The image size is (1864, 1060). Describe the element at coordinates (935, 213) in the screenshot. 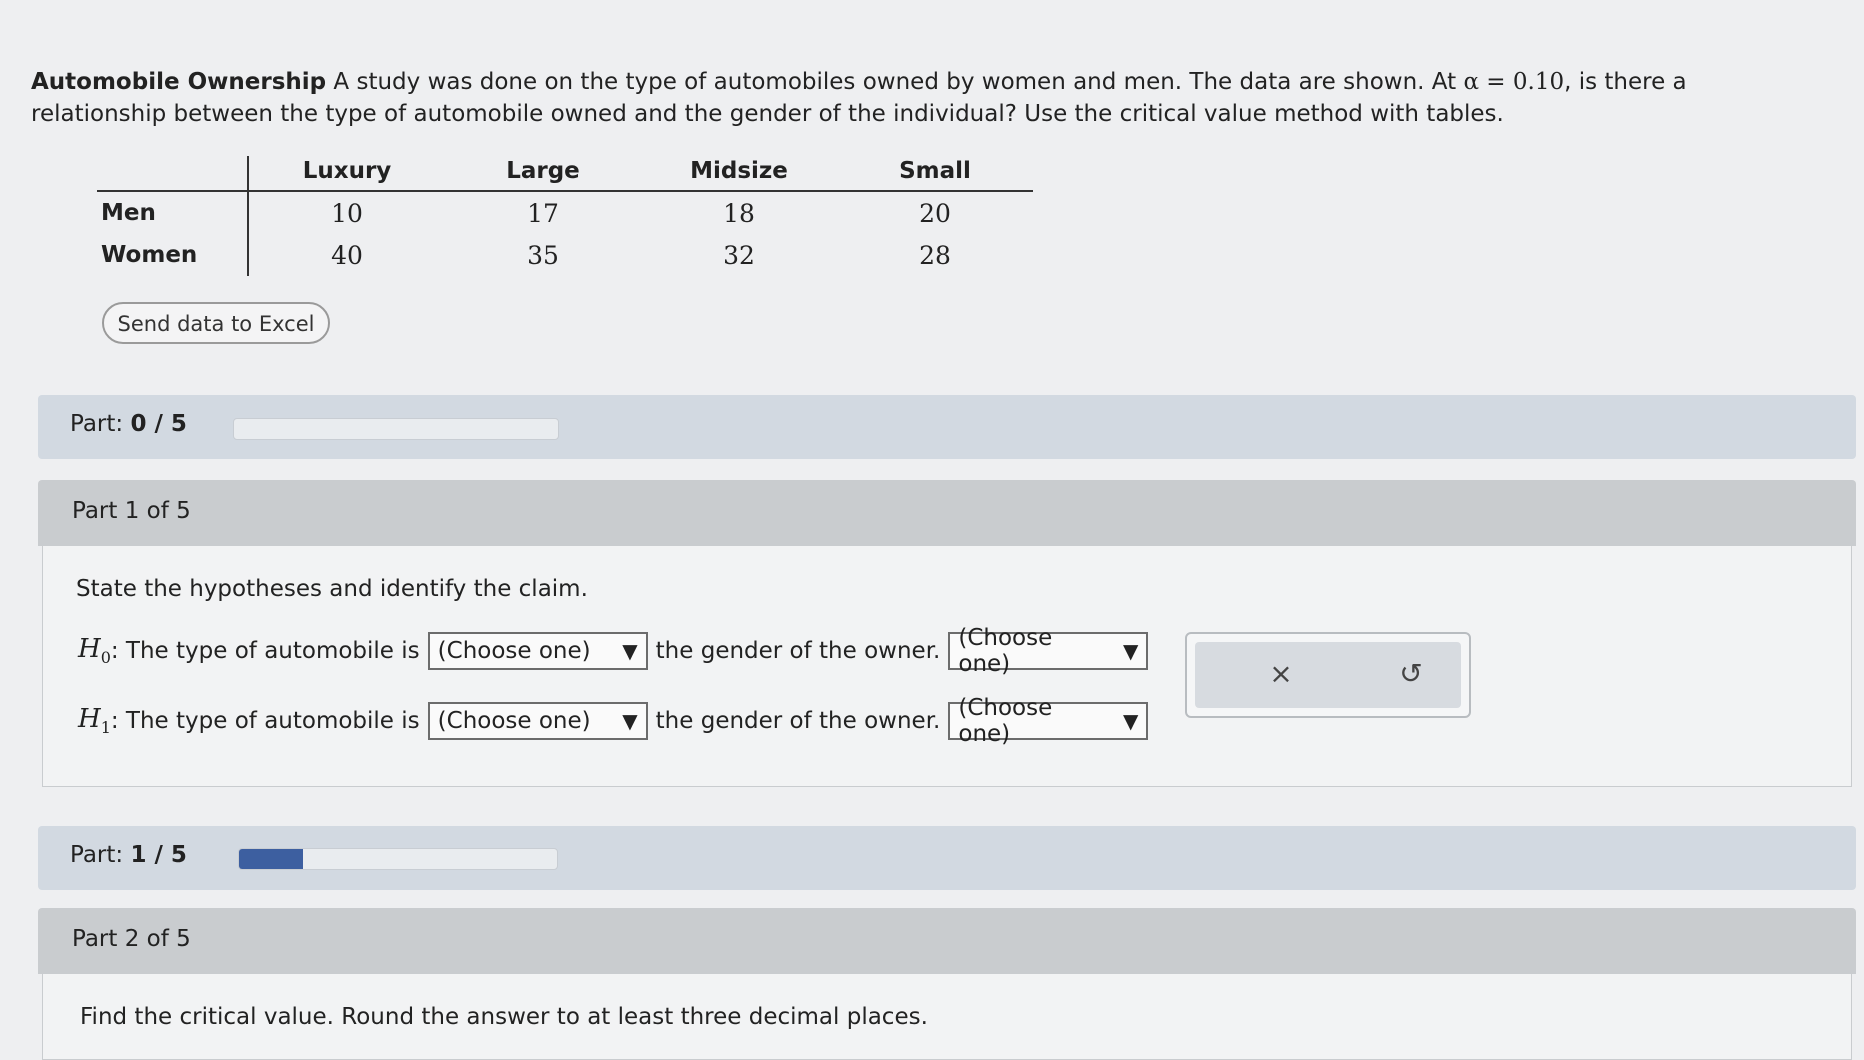

I see `table-cell: 20` at that location.